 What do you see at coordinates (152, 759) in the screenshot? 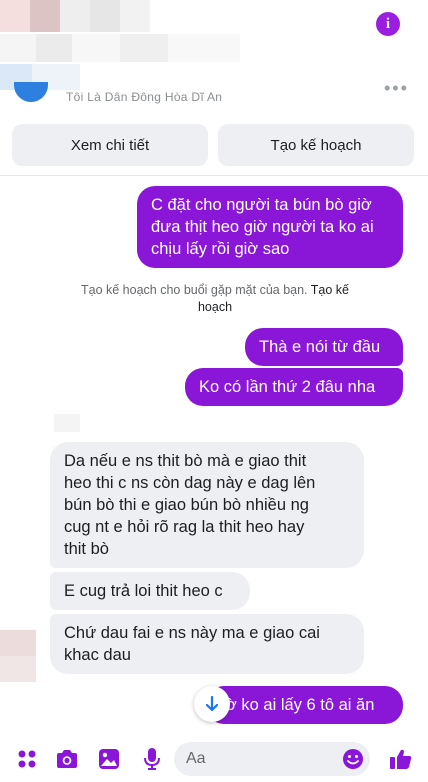
I see `microphone-icon` at bounding box center [152, 759].